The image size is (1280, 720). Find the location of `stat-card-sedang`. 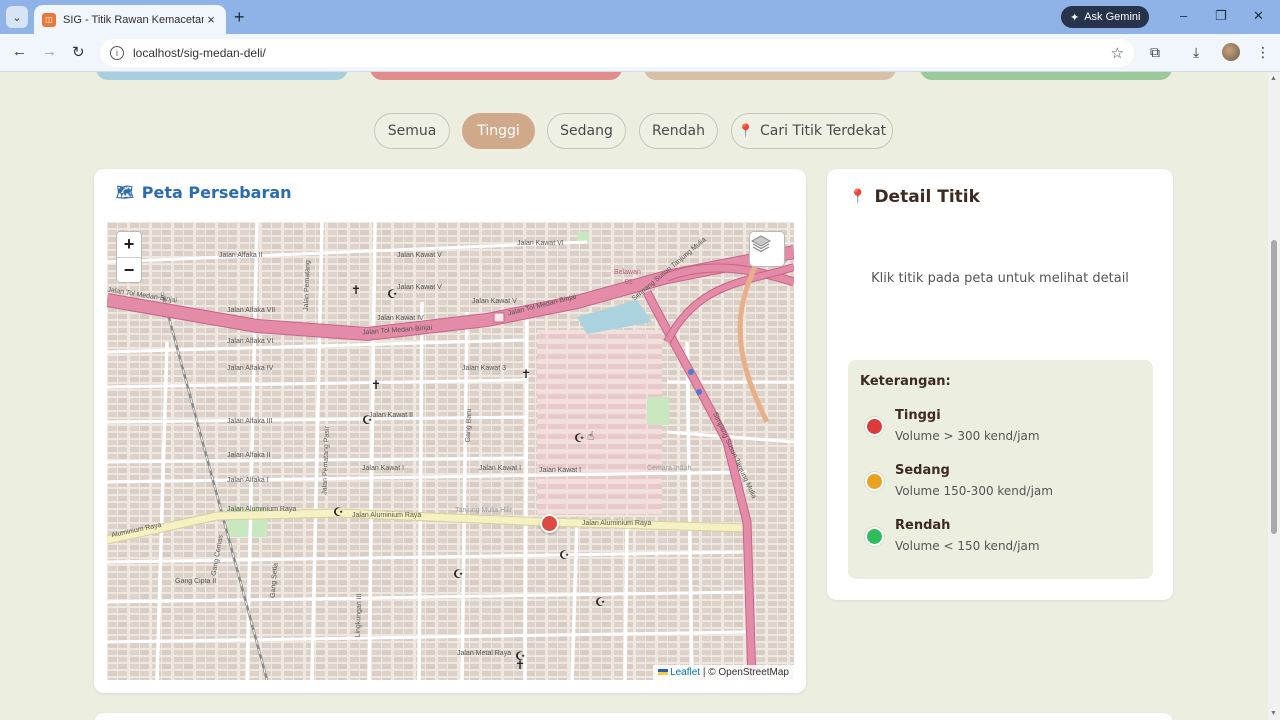

stat-card-sedang is located at coordinates (770, 76).